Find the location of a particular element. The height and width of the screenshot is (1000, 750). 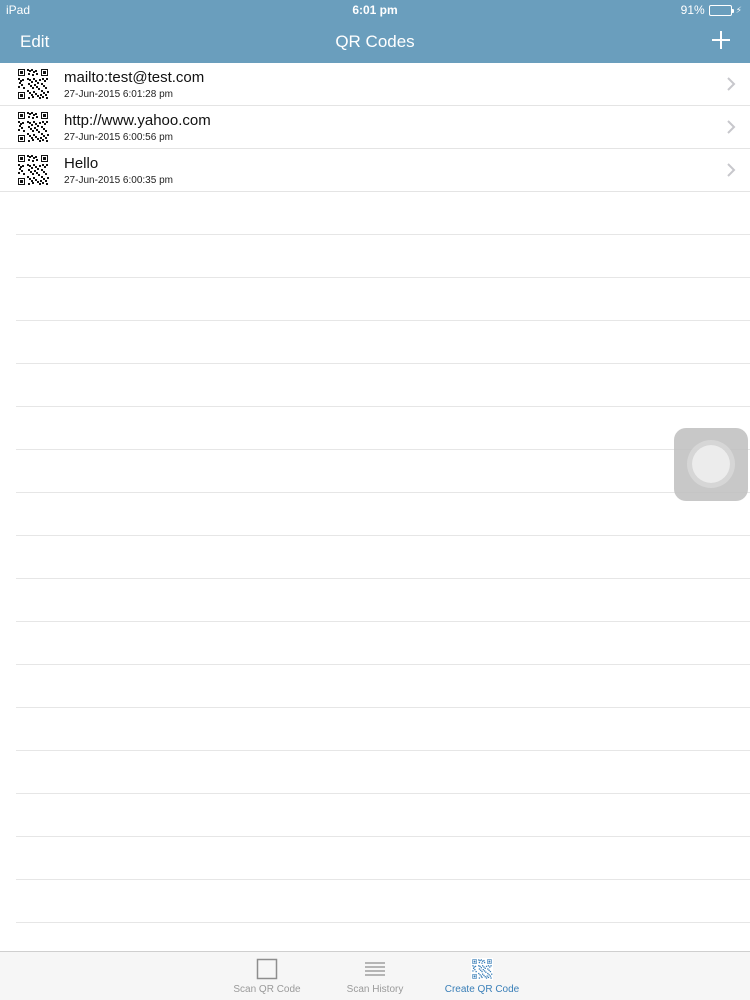

battery-status: 91% ⚡ is located at coordinates (711, 10).